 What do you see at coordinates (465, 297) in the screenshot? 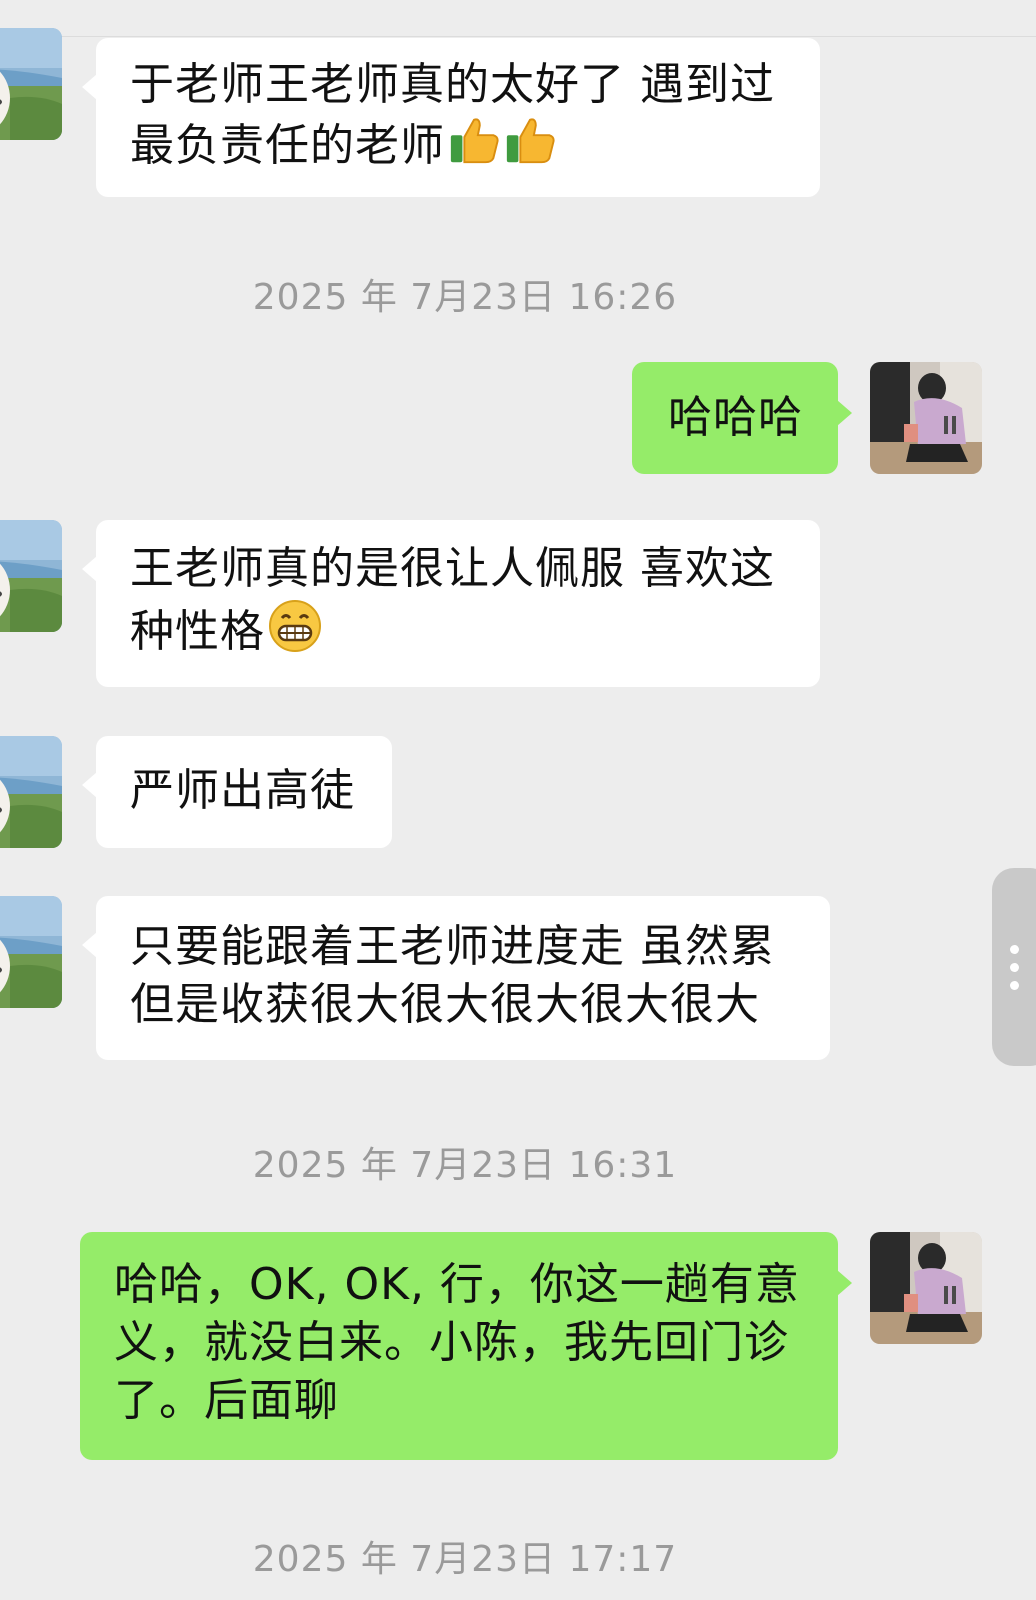
I see `timestamp: 2025 年 7月23日 16:26` at bounding box center [465, 297].